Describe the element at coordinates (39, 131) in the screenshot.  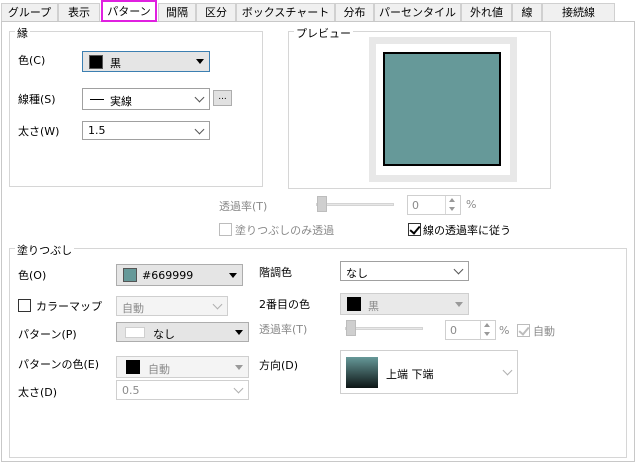
I see `border-width-label: 太さ(W)` at that location.